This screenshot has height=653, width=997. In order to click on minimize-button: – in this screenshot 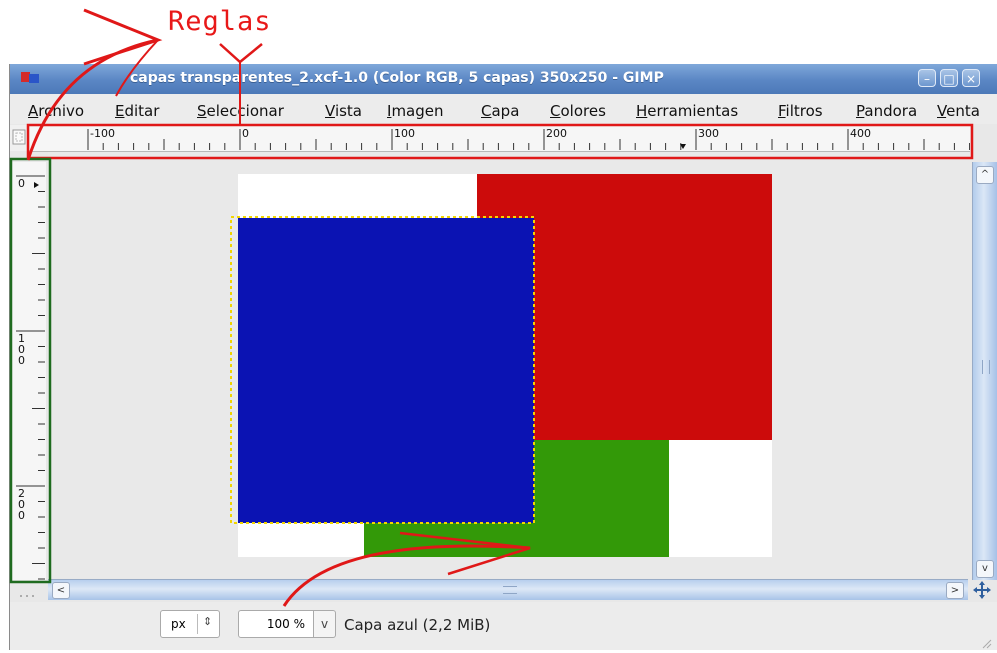, I will do `click(927, 78)`.